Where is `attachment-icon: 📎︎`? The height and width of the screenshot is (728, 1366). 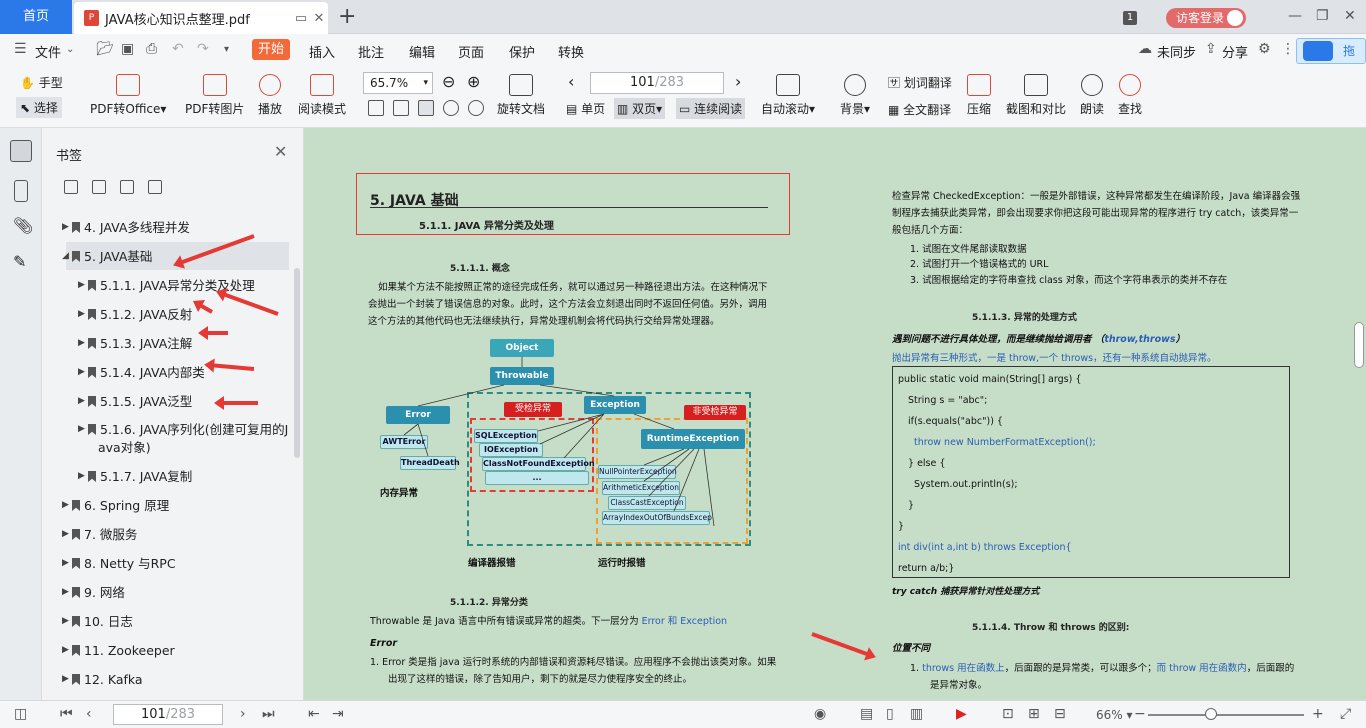 attachment-icon: 📎︎ is located at coordinates (24, 227).